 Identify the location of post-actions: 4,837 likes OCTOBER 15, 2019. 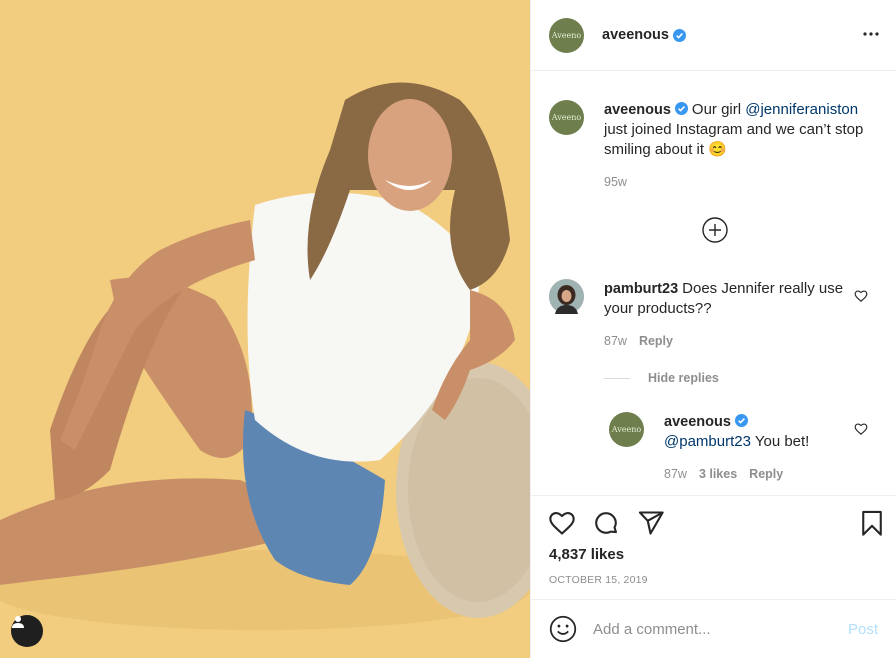
(713, 547).